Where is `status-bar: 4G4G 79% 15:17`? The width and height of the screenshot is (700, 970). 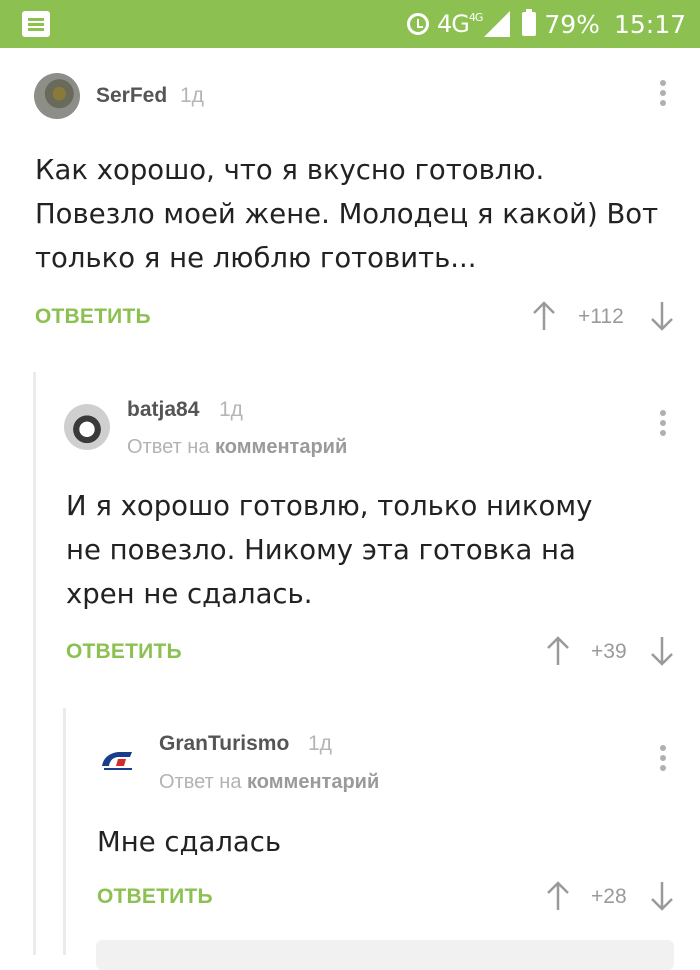 status-bar: 4G4G 79% 15:17 is located at coordinates (350, 24).